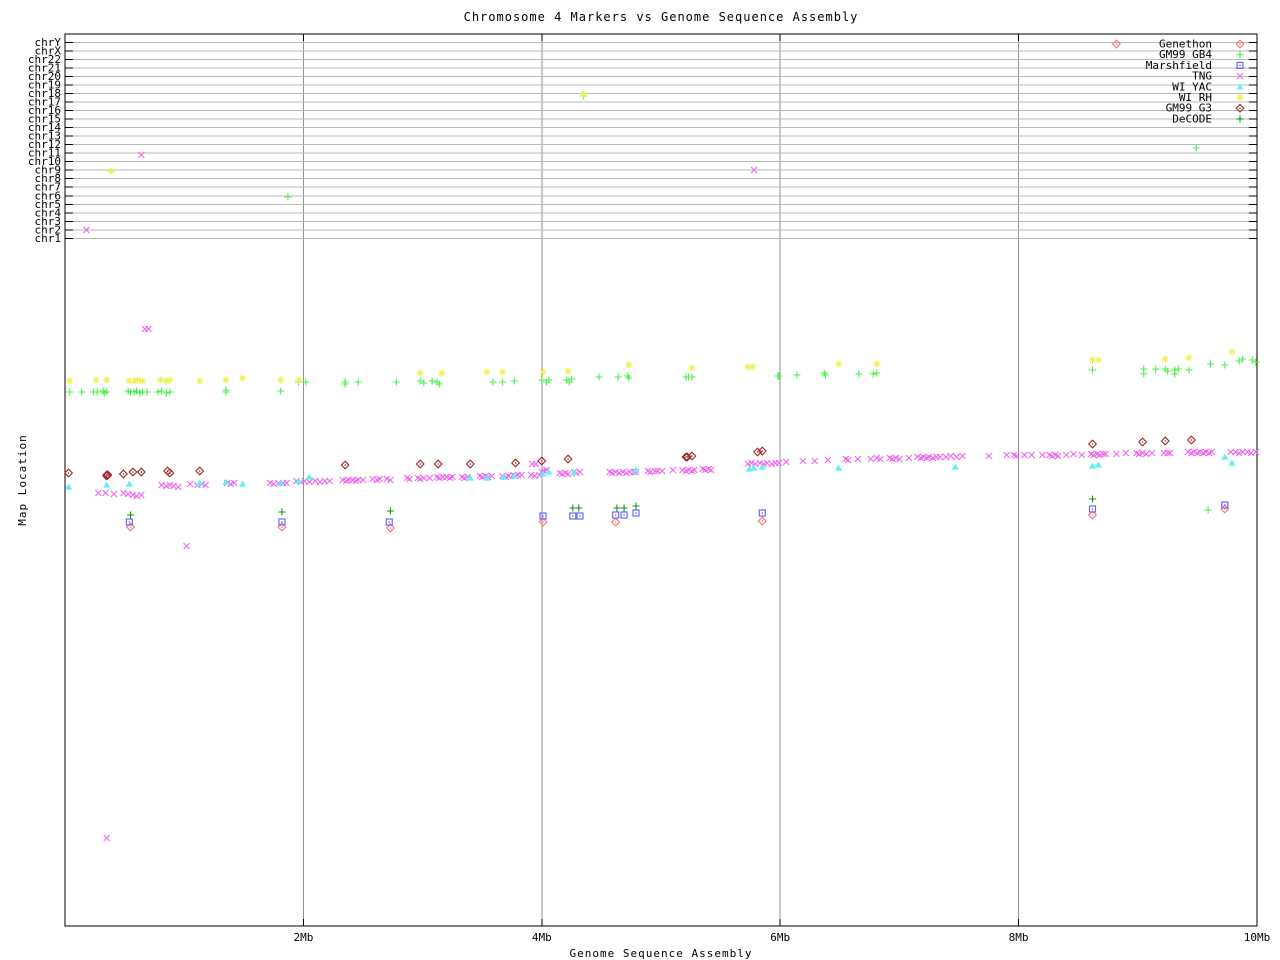 Image resolution: width=1280 pixels, height=960 pixels. What do you see at coordinates (780, 937) in the screenshot?
I see `xtick-label-6mb: 6Mb` at bounding box center [780, 937].